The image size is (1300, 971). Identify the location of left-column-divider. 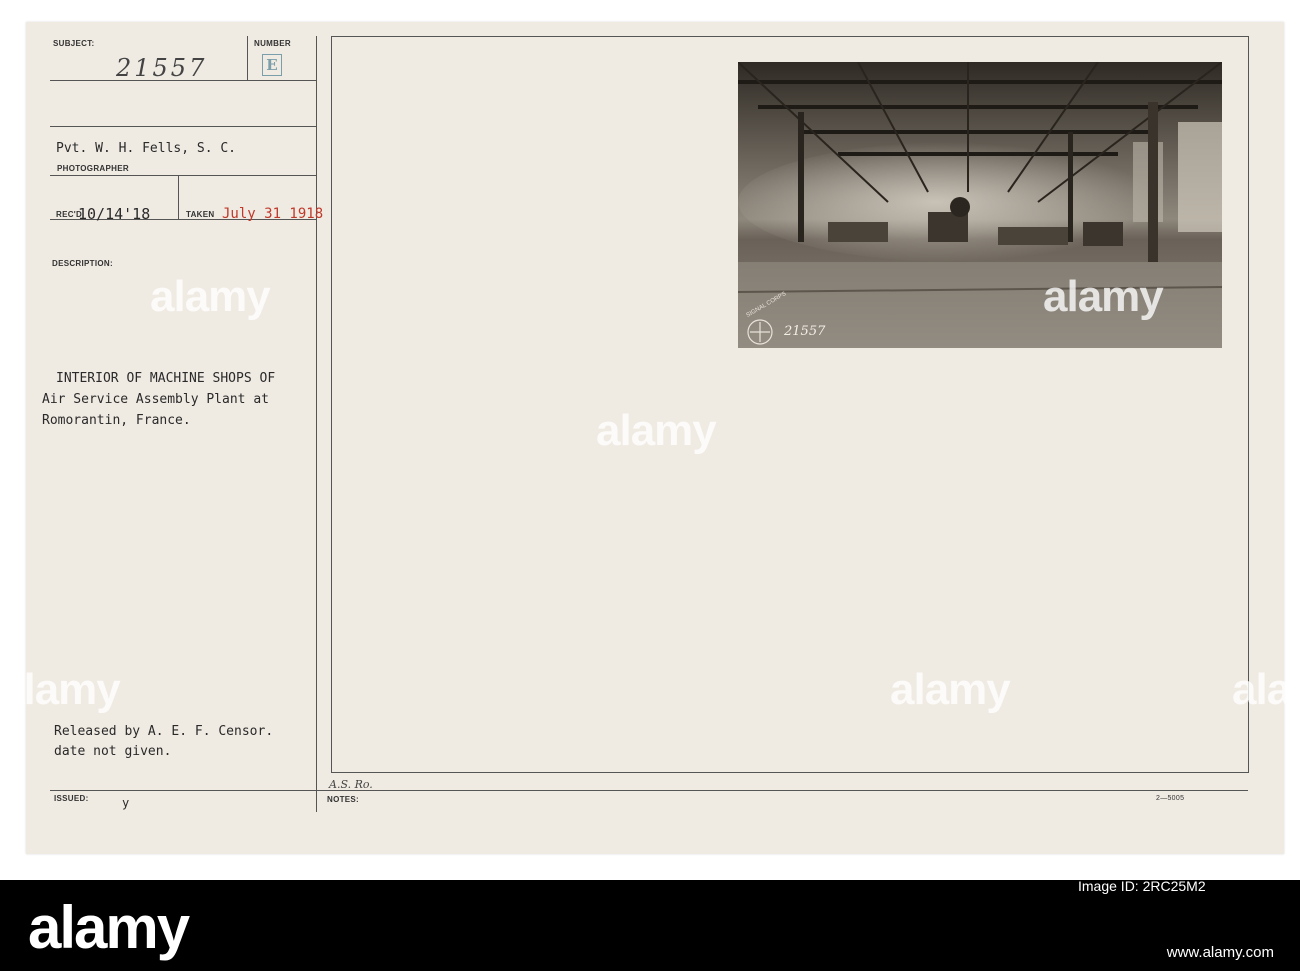
(316, 424).